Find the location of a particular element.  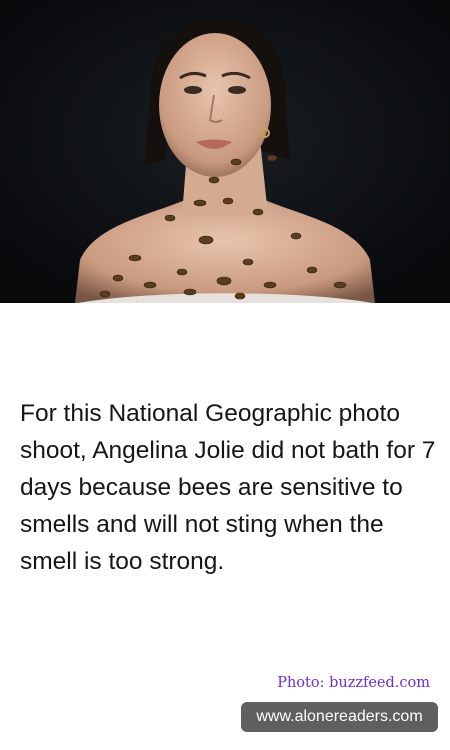

photo-credit: Photo: buzzfeed.com is located at coordinates (353, 683).